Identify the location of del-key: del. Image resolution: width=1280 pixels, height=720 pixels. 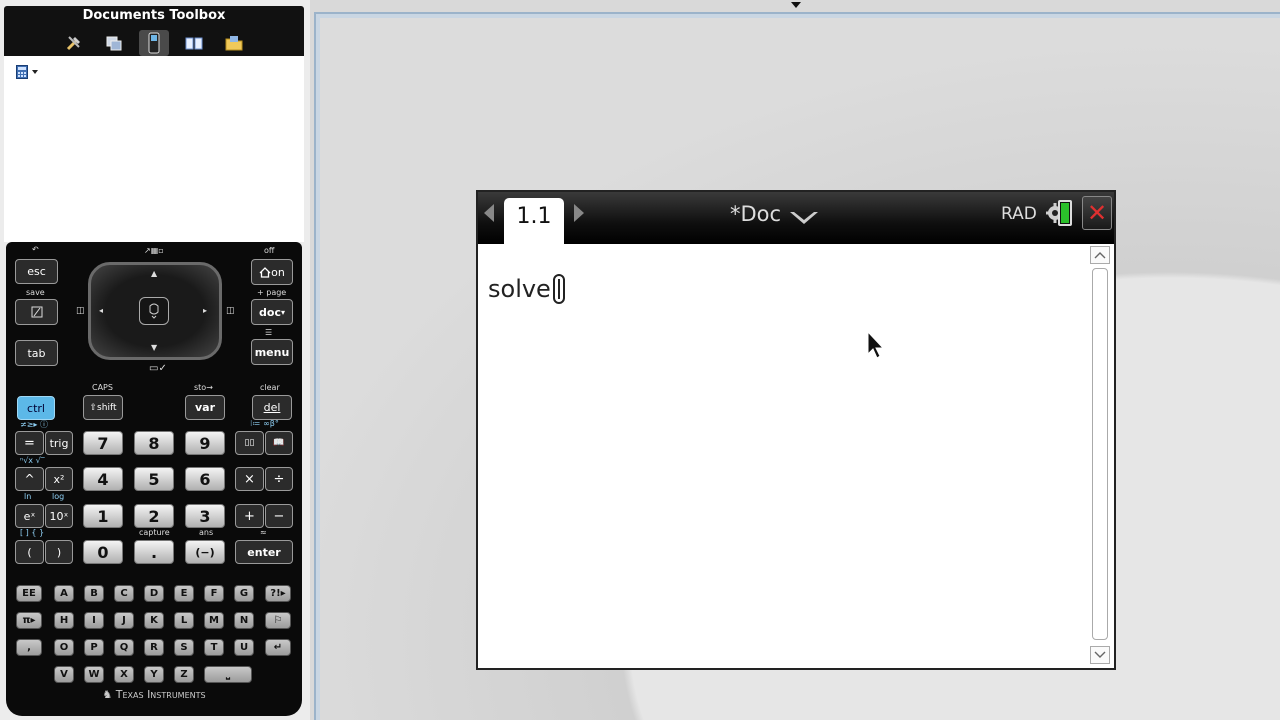
(272, 407).